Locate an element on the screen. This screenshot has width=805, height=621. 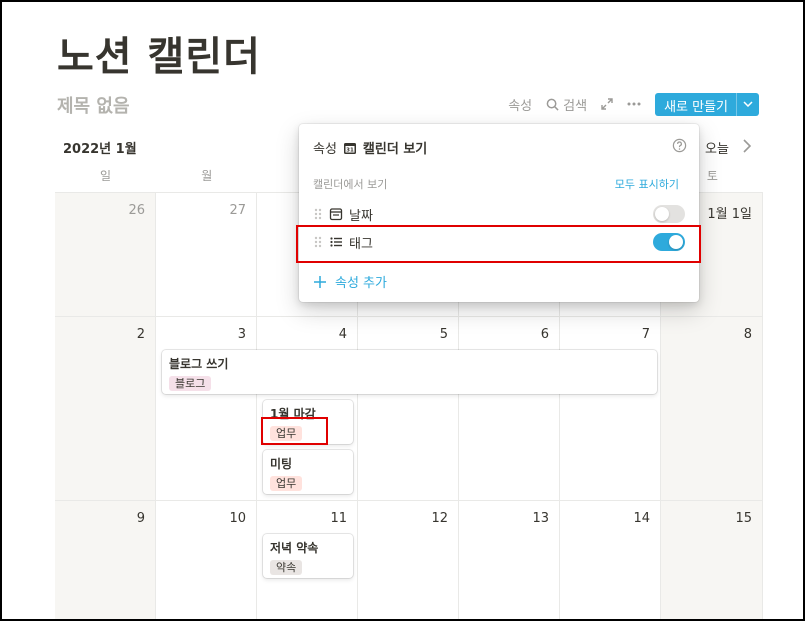
view-title: 제목 없음 is located at coordinates (93, 105).